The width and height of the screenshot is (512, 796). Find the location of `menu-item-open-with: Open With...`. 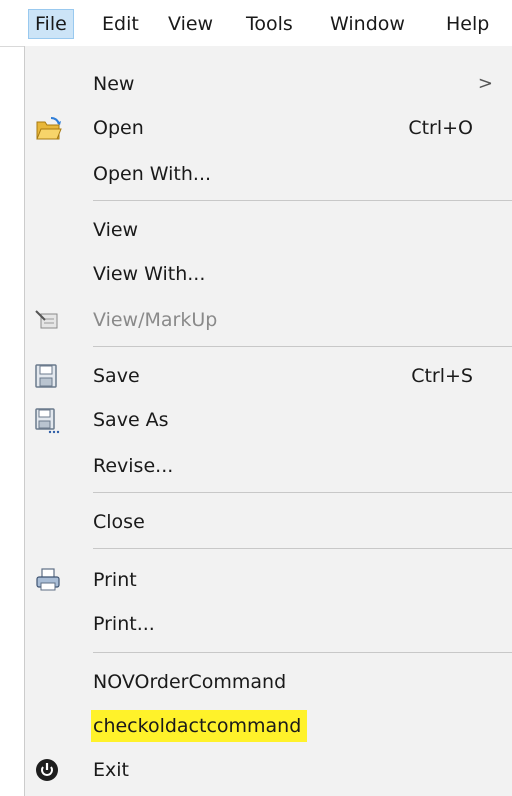

menu-item-open-with: Open With... is located at coordinates (268, 174).